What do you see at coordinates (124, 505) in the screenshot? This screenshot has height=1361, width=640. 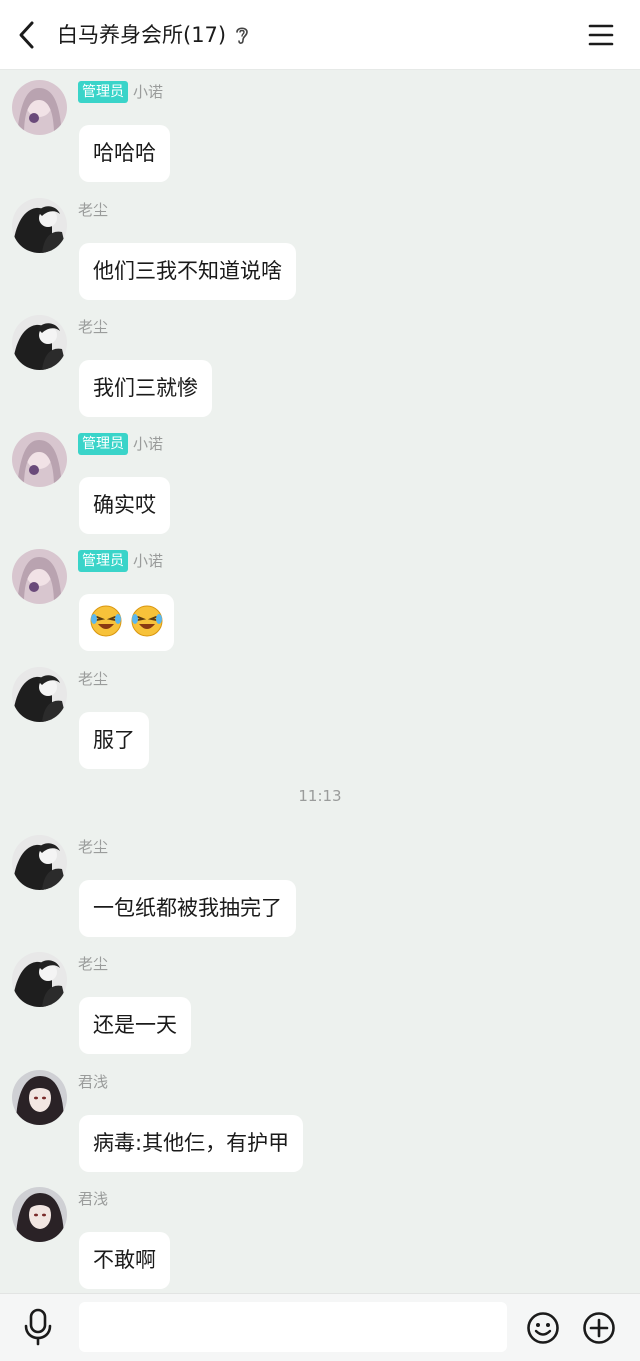 I see `message-bubble: 确实哎` at bounding box center [124, 505].